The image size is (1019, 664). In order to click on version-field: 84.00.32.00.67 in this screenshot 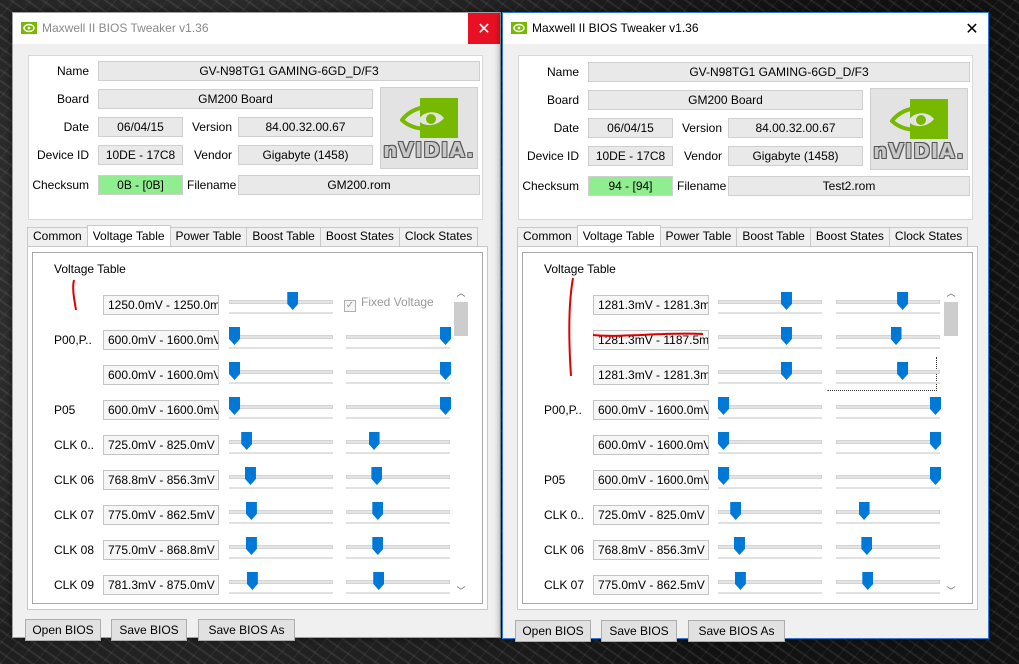, I will do `click(305, 127)`.